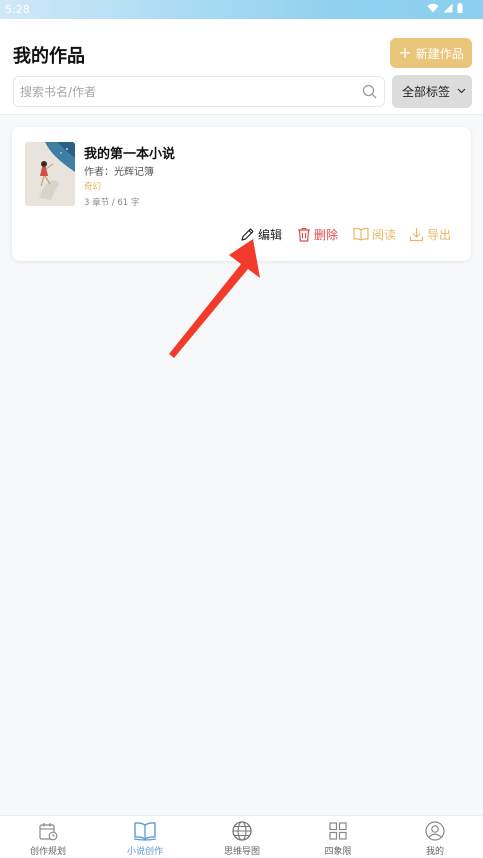 Image resolution: width=483 pixels, height=858 pixels. Describe the element at coordinates (145, 831) in the screenshot. I see `book-icon` at that location.